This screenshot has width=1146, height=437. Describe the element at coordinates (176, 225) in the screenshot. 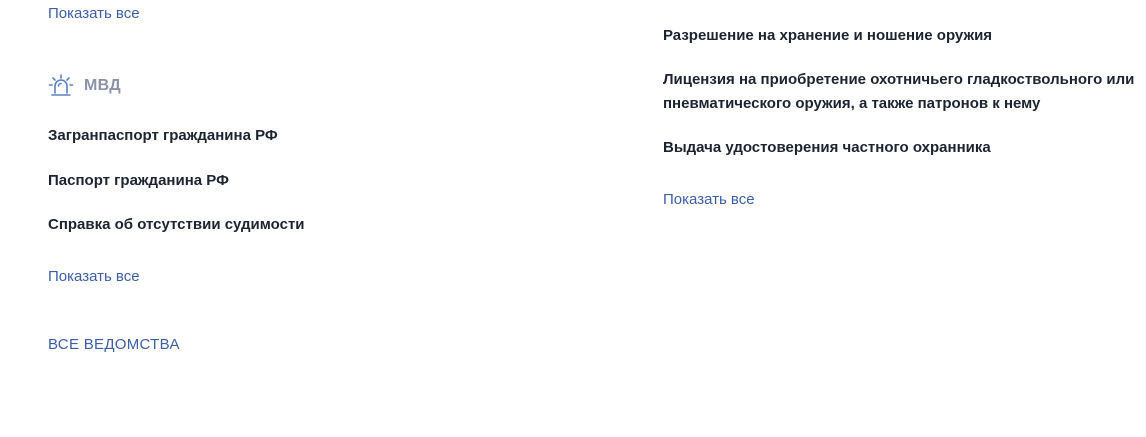

I see `service-link: Справка об отсутствии судимости` at that location.